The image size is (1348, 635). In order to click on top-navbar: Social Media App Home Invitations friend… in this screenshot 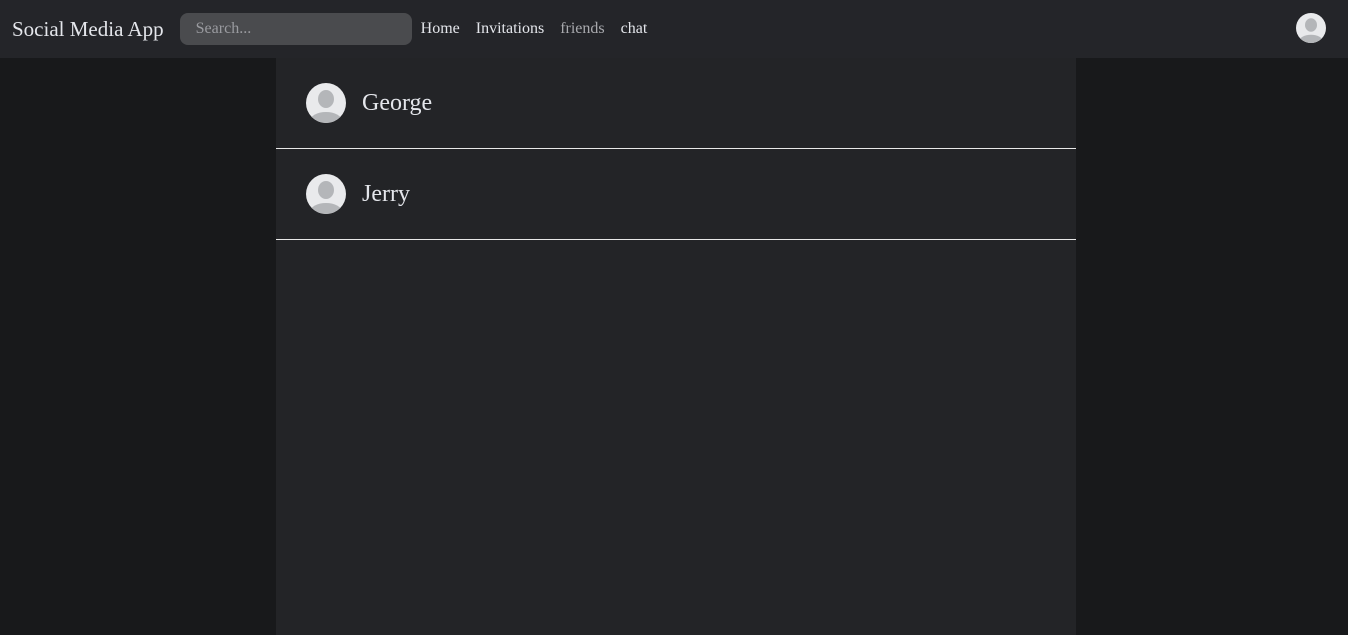, I will do `click(674, 29)`.